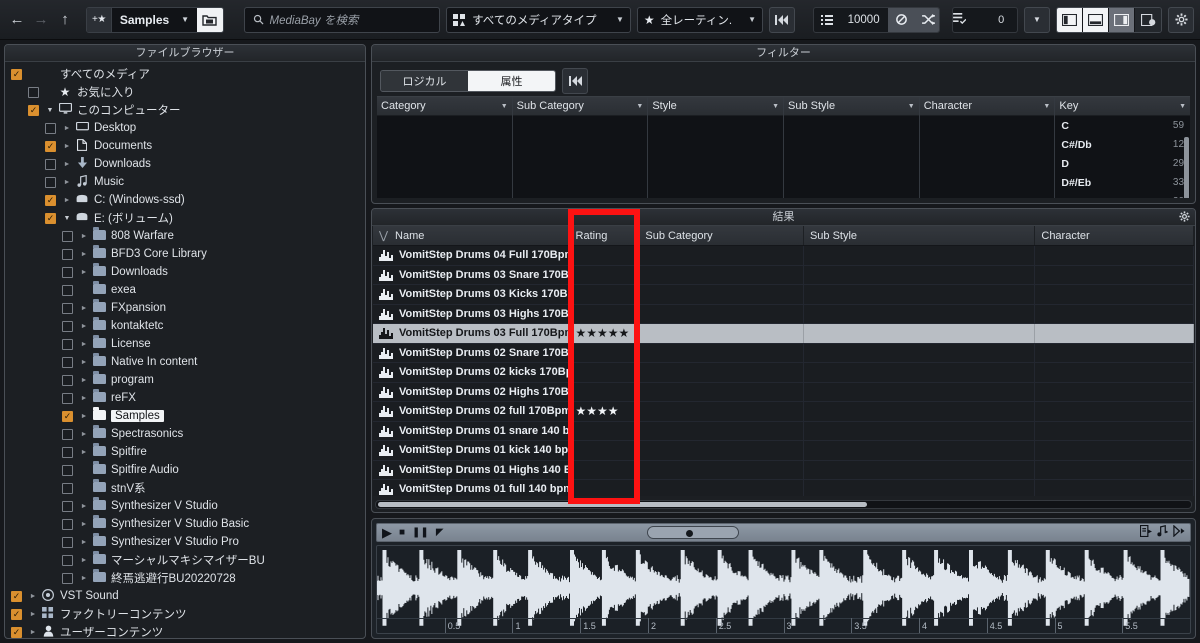 Image resolution: width=1200 pixels, height=643 pixels. What do you see at coordinates (1070, 19) in the screenshot?
I see `layout-left-icon` at bounding box center [1070, 19].